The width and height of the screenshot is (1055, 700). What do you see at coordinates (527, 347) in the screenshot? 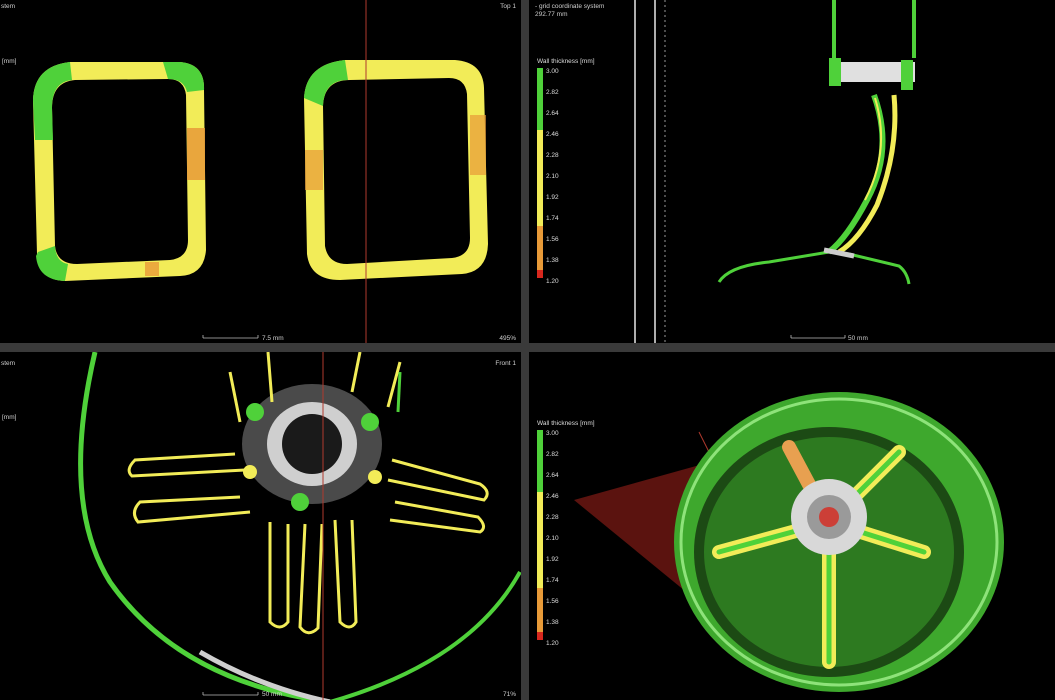
I see `pane-splitter-horizontal` at bounding box center [527, 347].